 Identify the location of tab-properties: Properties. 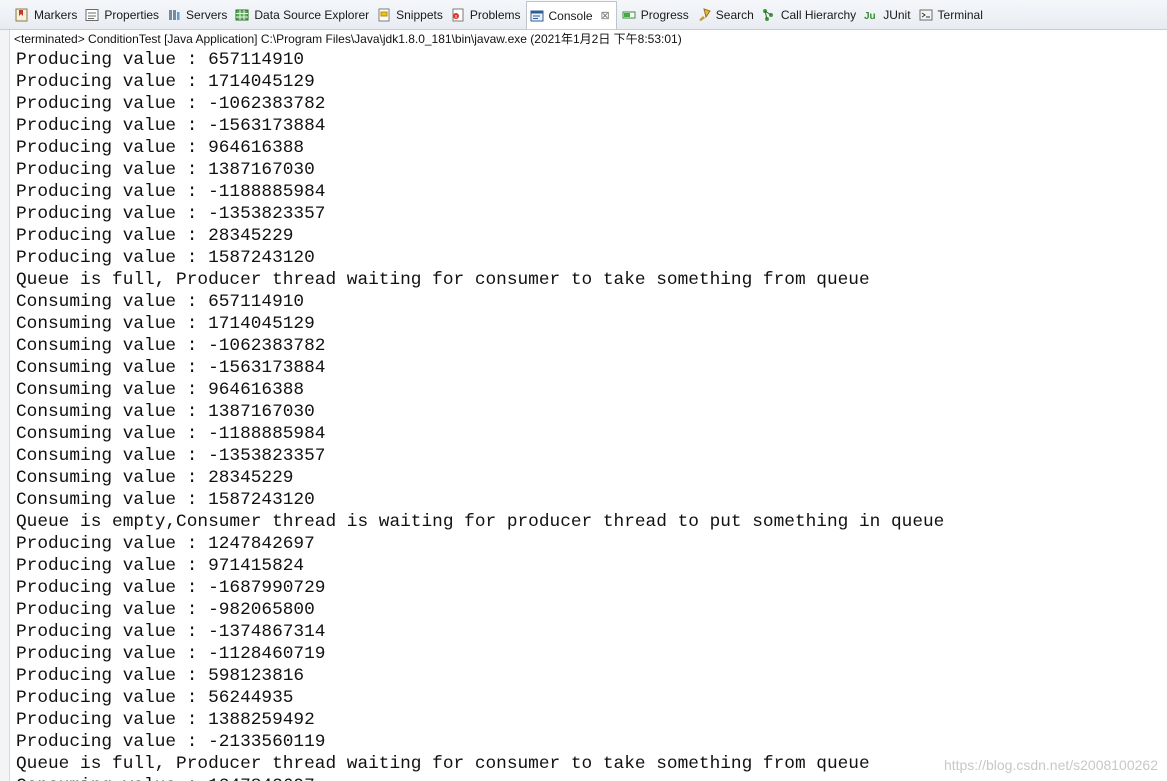
(122, 15).